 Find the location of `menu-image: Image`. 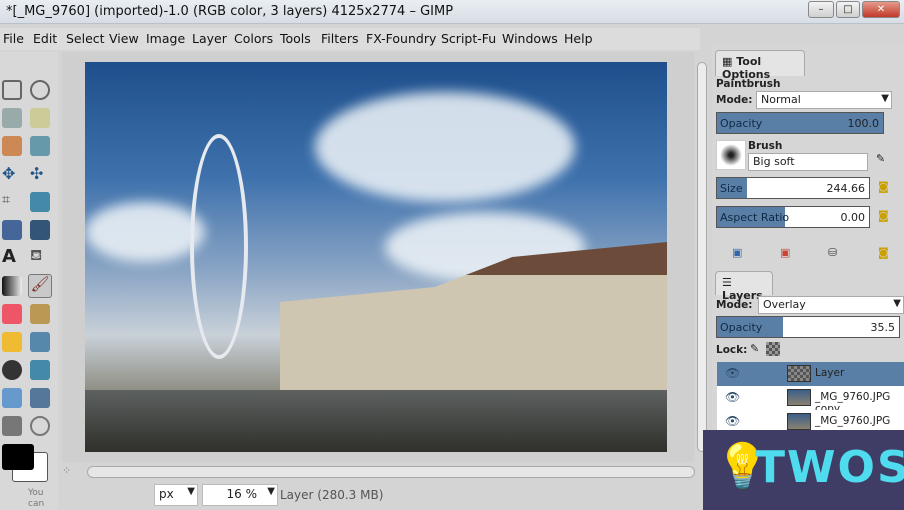

menu-image: Image is located at coordinates (165, 38).